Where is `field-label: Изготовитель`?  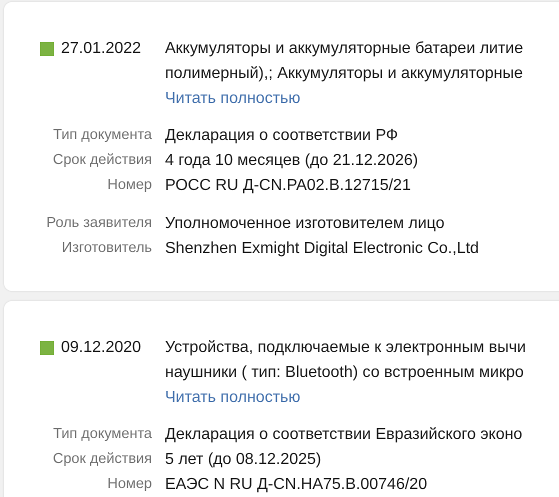
field-label: Изготовитель is located at coordinates (107, 248).